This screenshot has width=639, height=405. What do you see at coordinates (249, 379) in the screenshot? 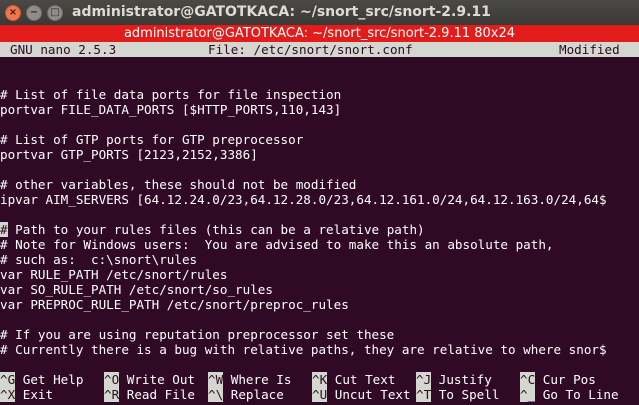
I see `shortcut-where-is: ^W Where Is` at bounding box center [249, 379].